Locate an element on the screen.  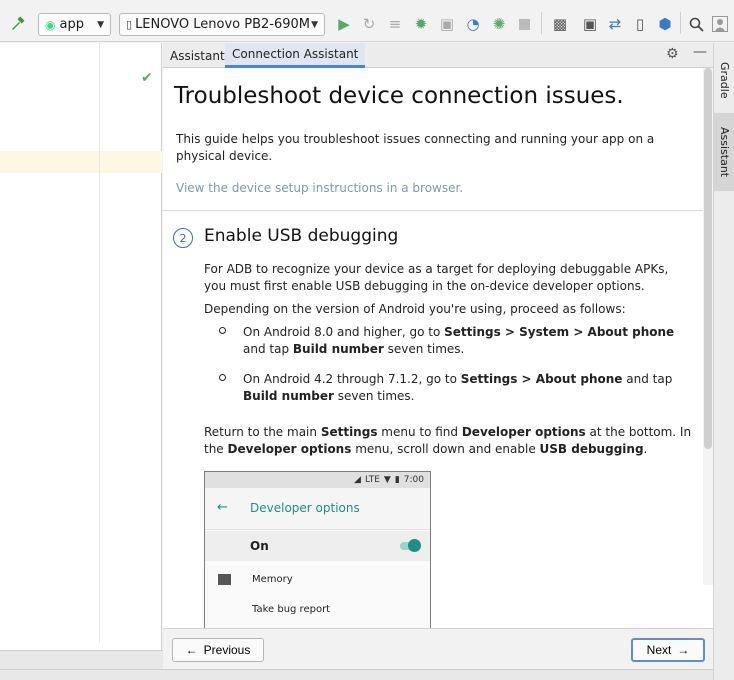
phone-app-bar: ← Developer options is located at coordinates (317, 509).